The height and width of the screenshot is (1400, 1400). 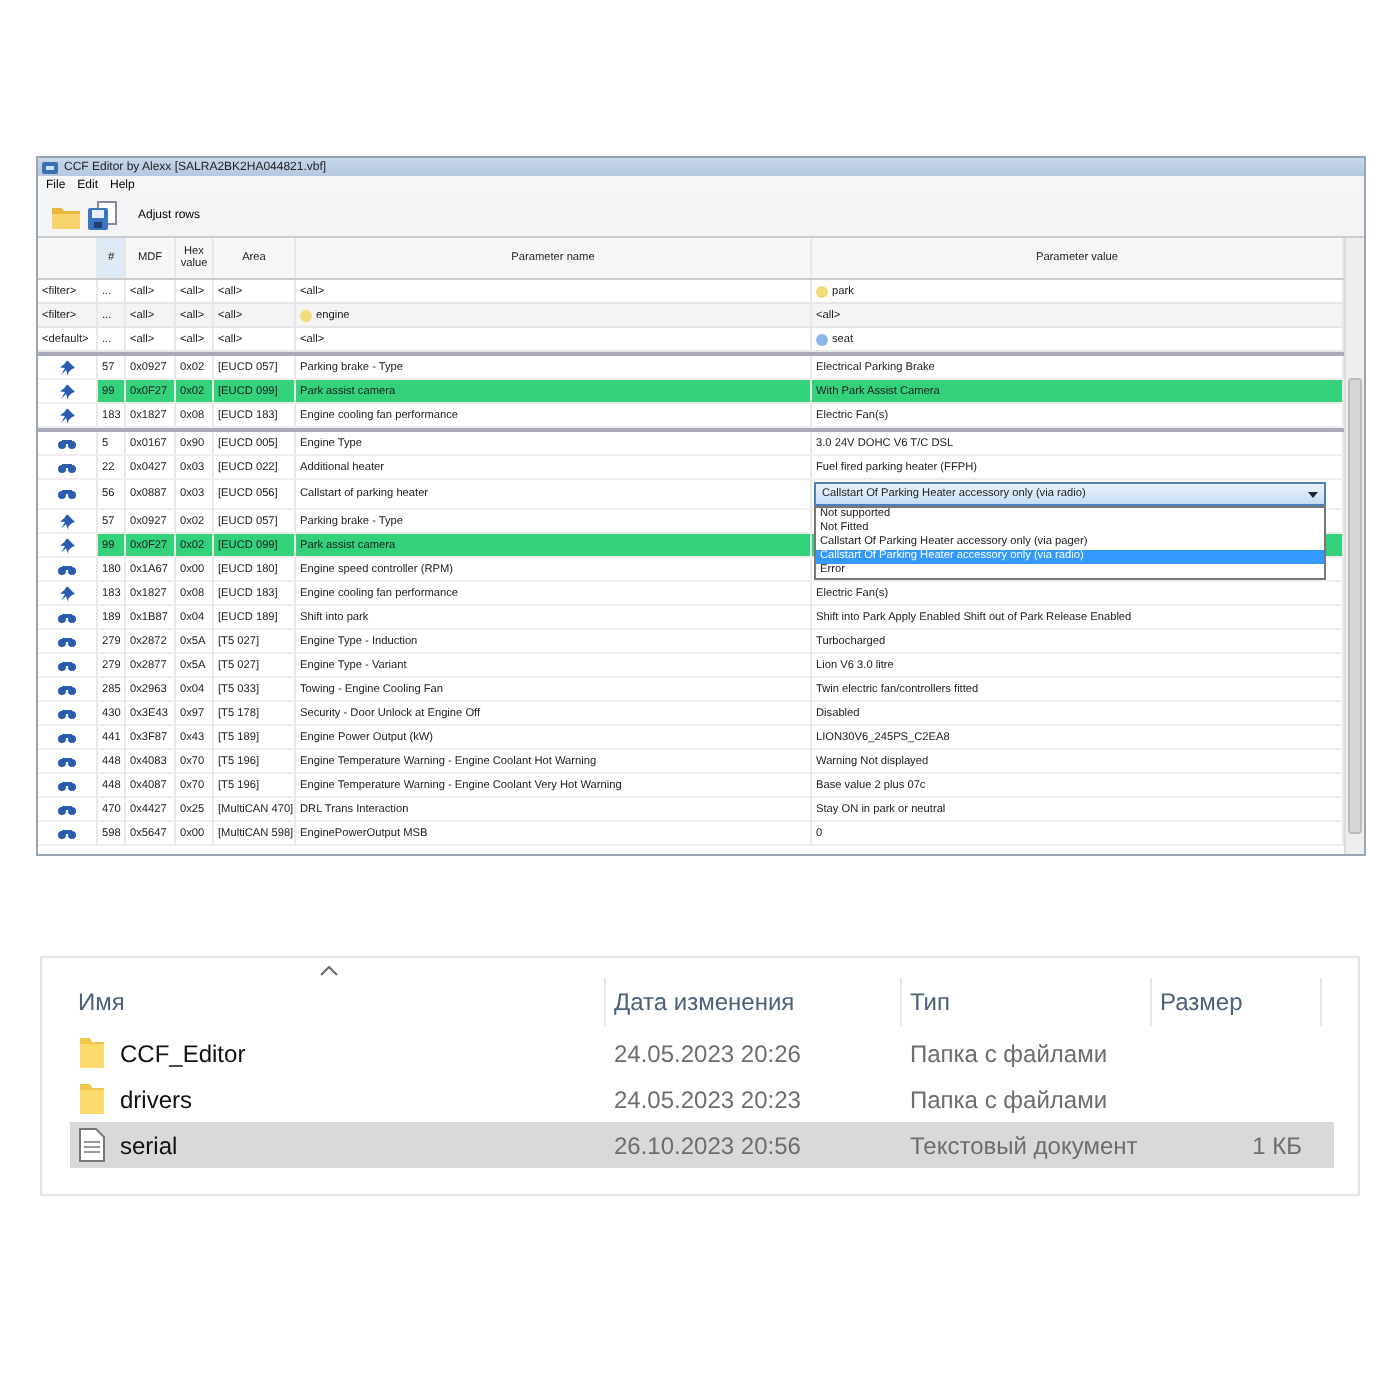 What do you see at coordinates (92, 1145) in the screenshot?
I see `text-file-icon` at bounding box center [92, 1145].